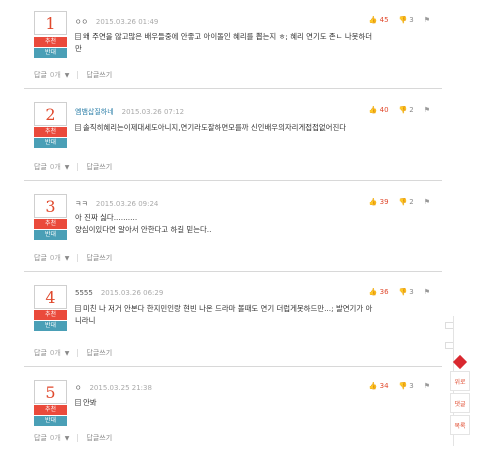 The width and height of the screenshot is (480, 461). Describe the element at coordinates (379, 202) in the screenshot. I see `like-count: 👍 39` at that location.